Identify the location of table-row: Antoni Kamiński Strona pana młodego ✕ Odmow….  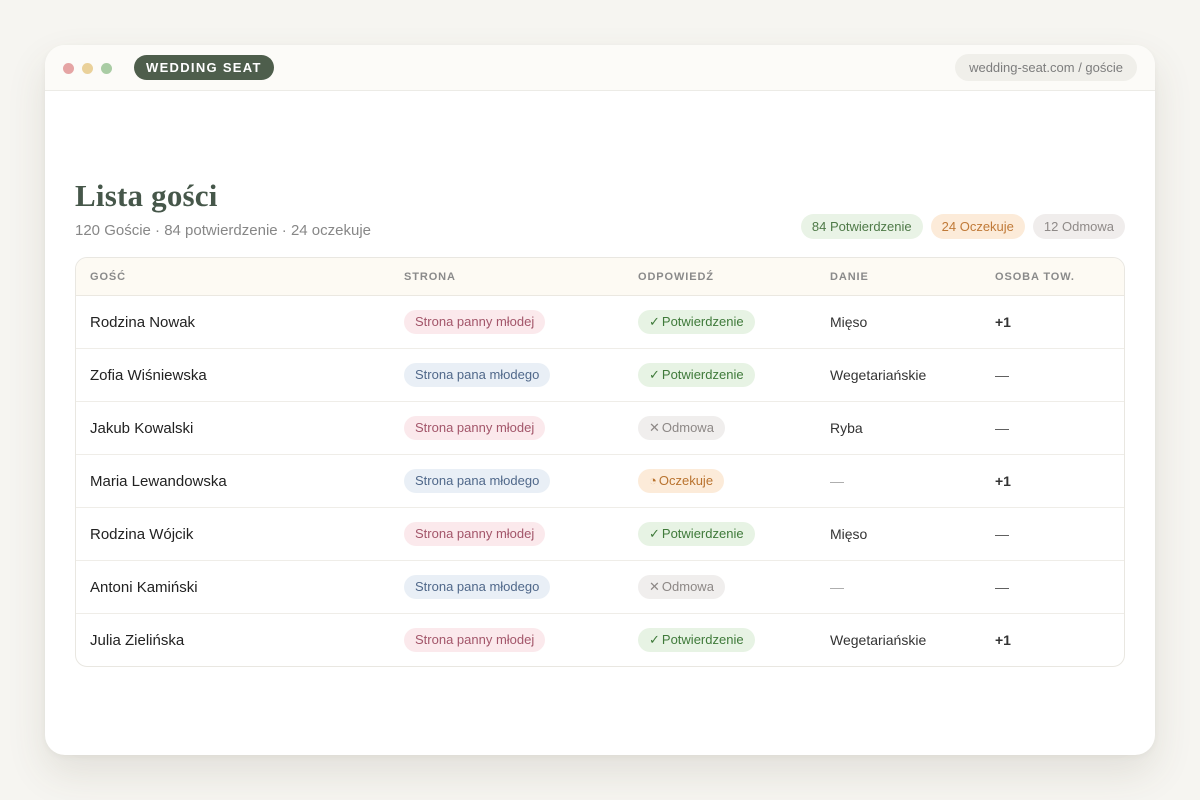
(600, 587).